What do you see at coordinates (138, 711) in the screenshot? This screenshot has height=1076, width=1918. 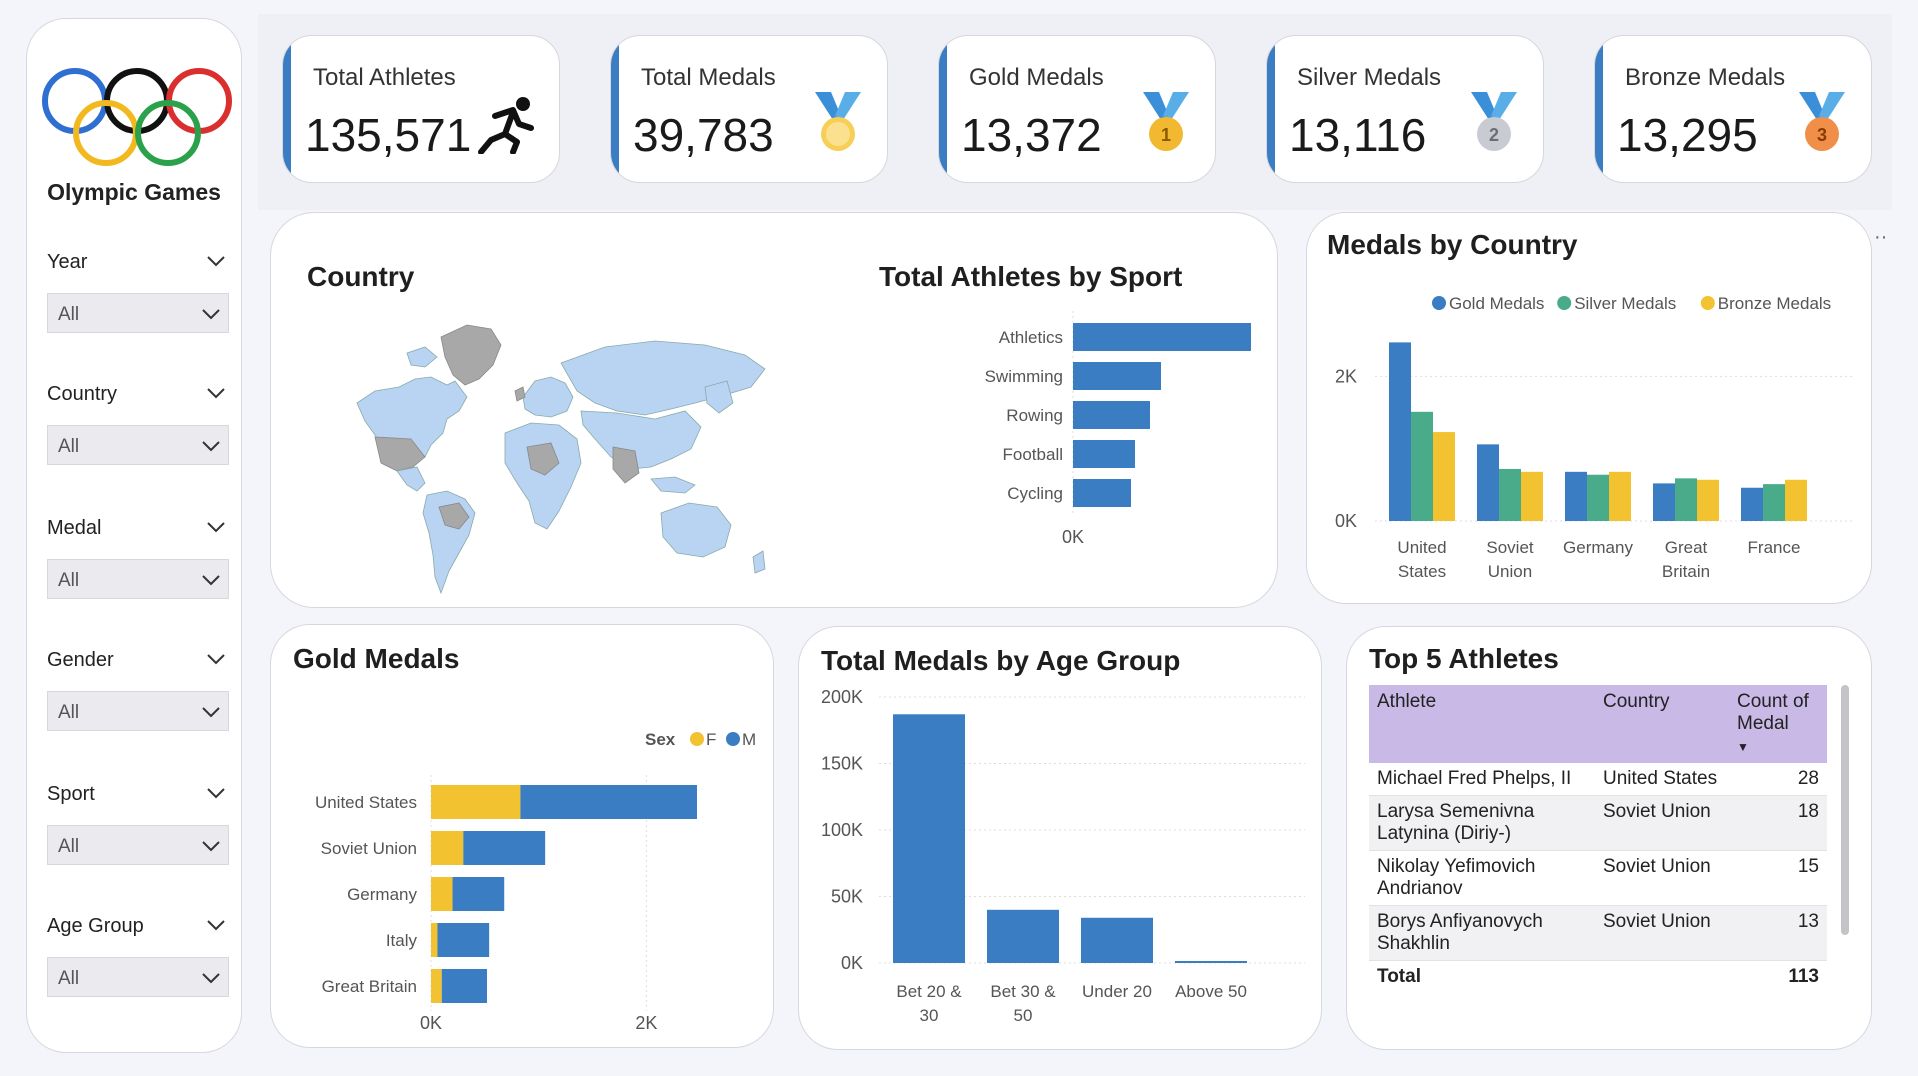 I see `gender-dropdown: All` at bounding box center [138, 711].